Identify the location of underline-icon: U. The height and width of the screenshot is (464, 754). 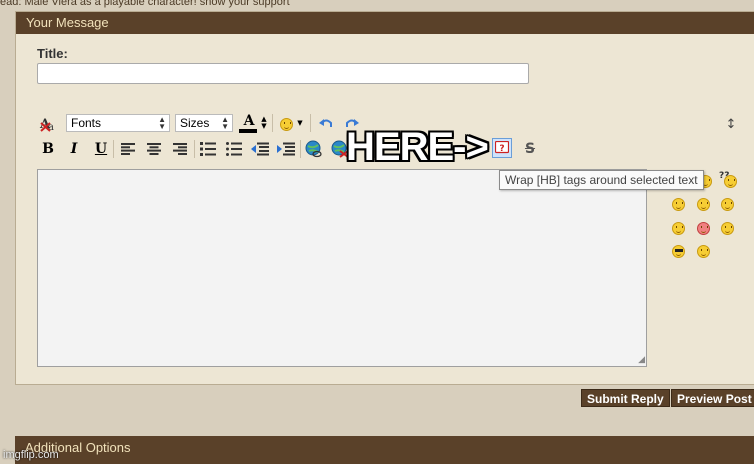
(101, 149).